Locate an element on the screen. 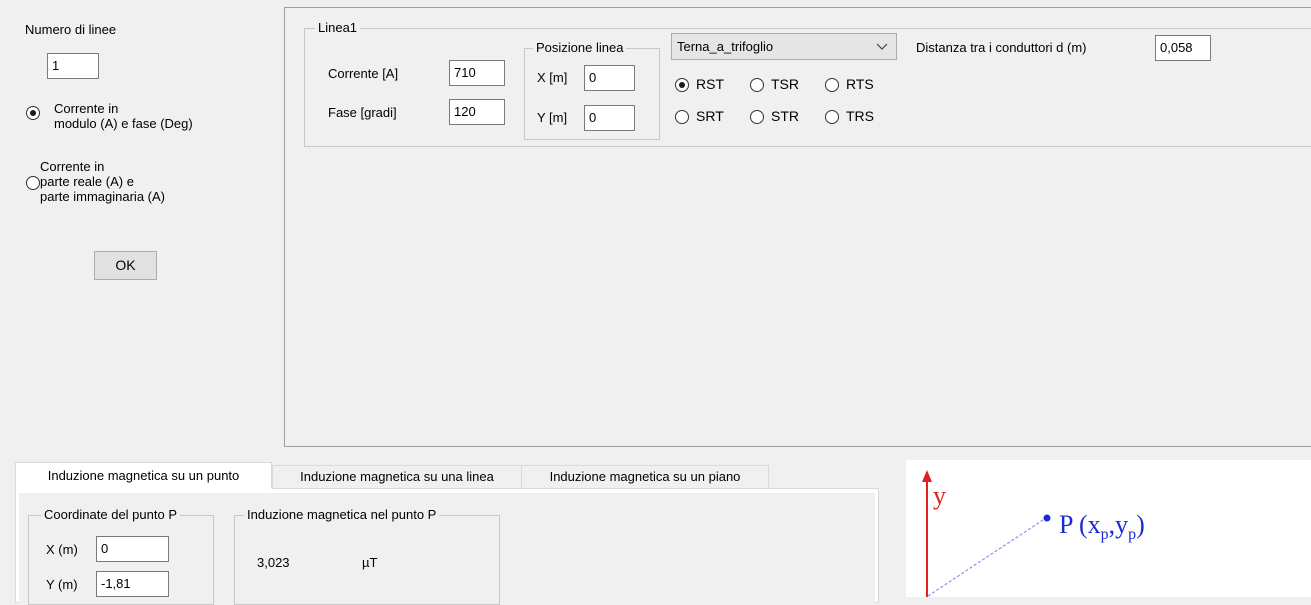 This screenshot has width=1311, height=605. coordinate-diagram: y P (xp,yp) is located at coordinates (1108, 528).